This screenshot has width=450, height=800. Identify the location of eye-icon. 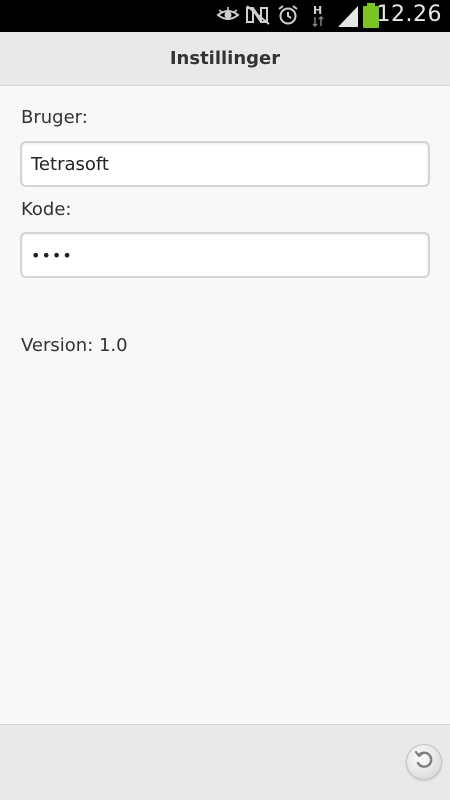
(228, 17).